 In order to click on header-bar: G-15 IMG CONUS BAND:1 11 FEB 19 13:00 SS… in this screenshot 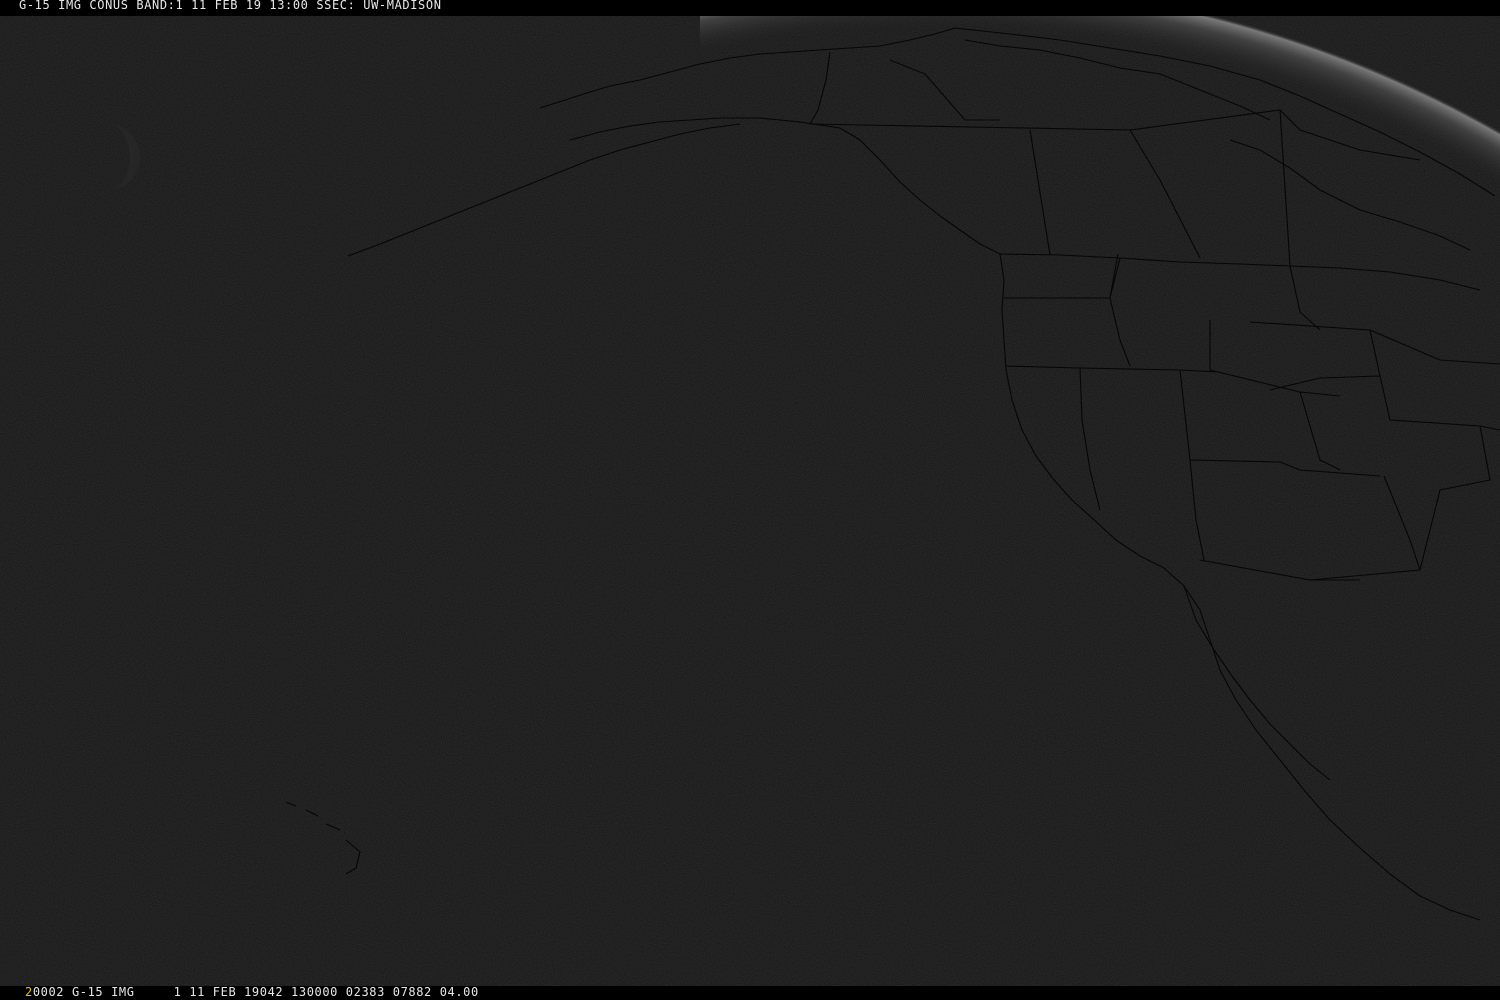, I will do `click(750, 8)`.